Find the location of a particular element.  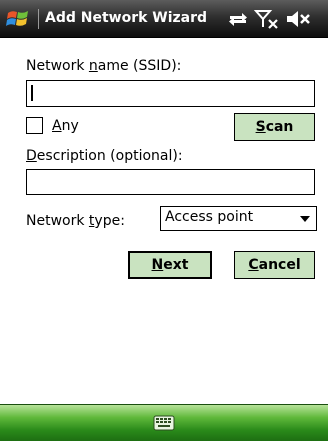

network-name-label: Network name (SSID): is located at coordinates (104, 66).